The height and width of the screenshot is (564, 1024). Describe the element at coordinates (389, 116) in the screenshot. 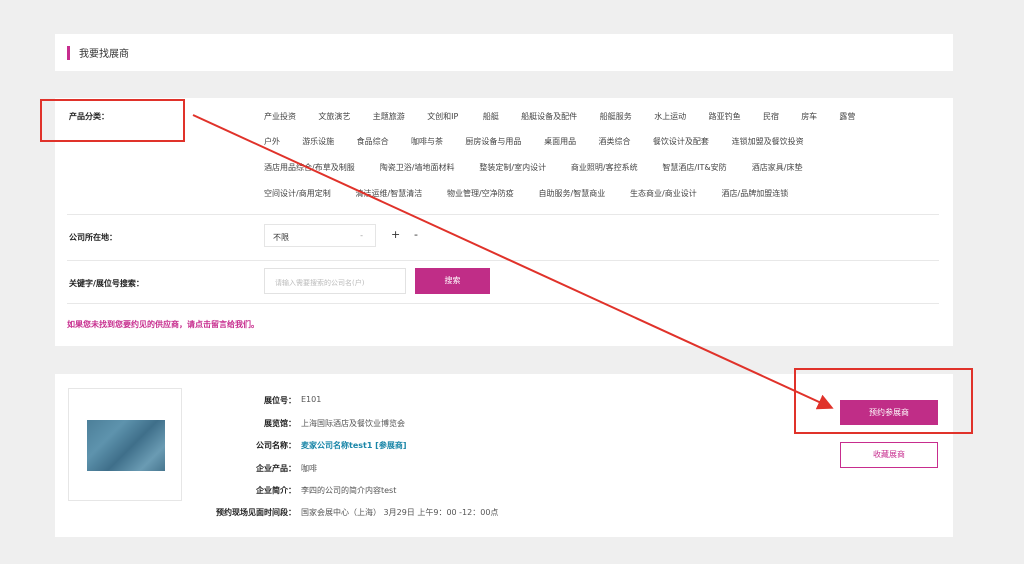

I see `category-item: 主题旅游` at that location.